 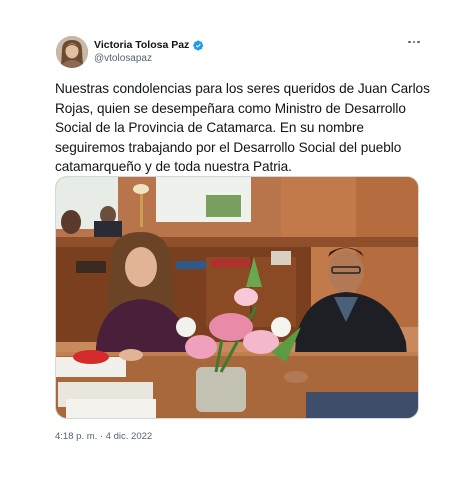 What do you see at coordinates (149, 59) in the screenshot?
I see `author-handle: @vtolosapaz` at bounding box center [149, 59].